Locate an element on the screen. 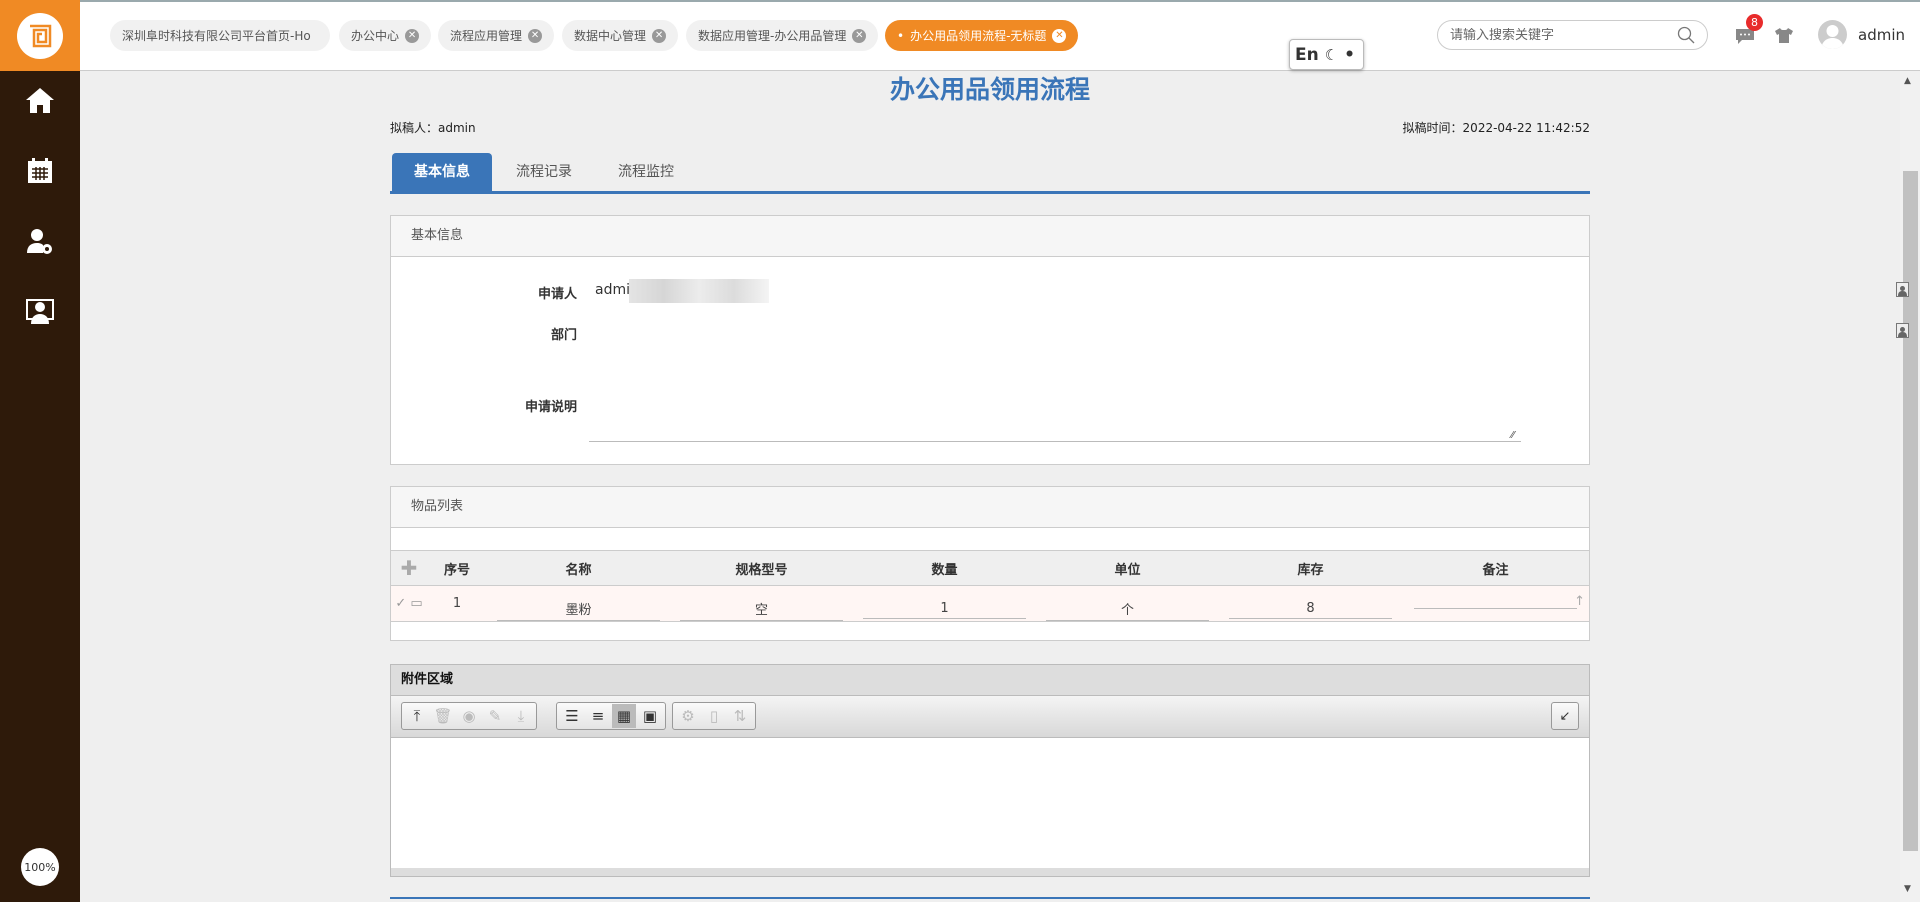 The image size is (1920, 902). spec-input: 空 is located at coordinates (761, 608).